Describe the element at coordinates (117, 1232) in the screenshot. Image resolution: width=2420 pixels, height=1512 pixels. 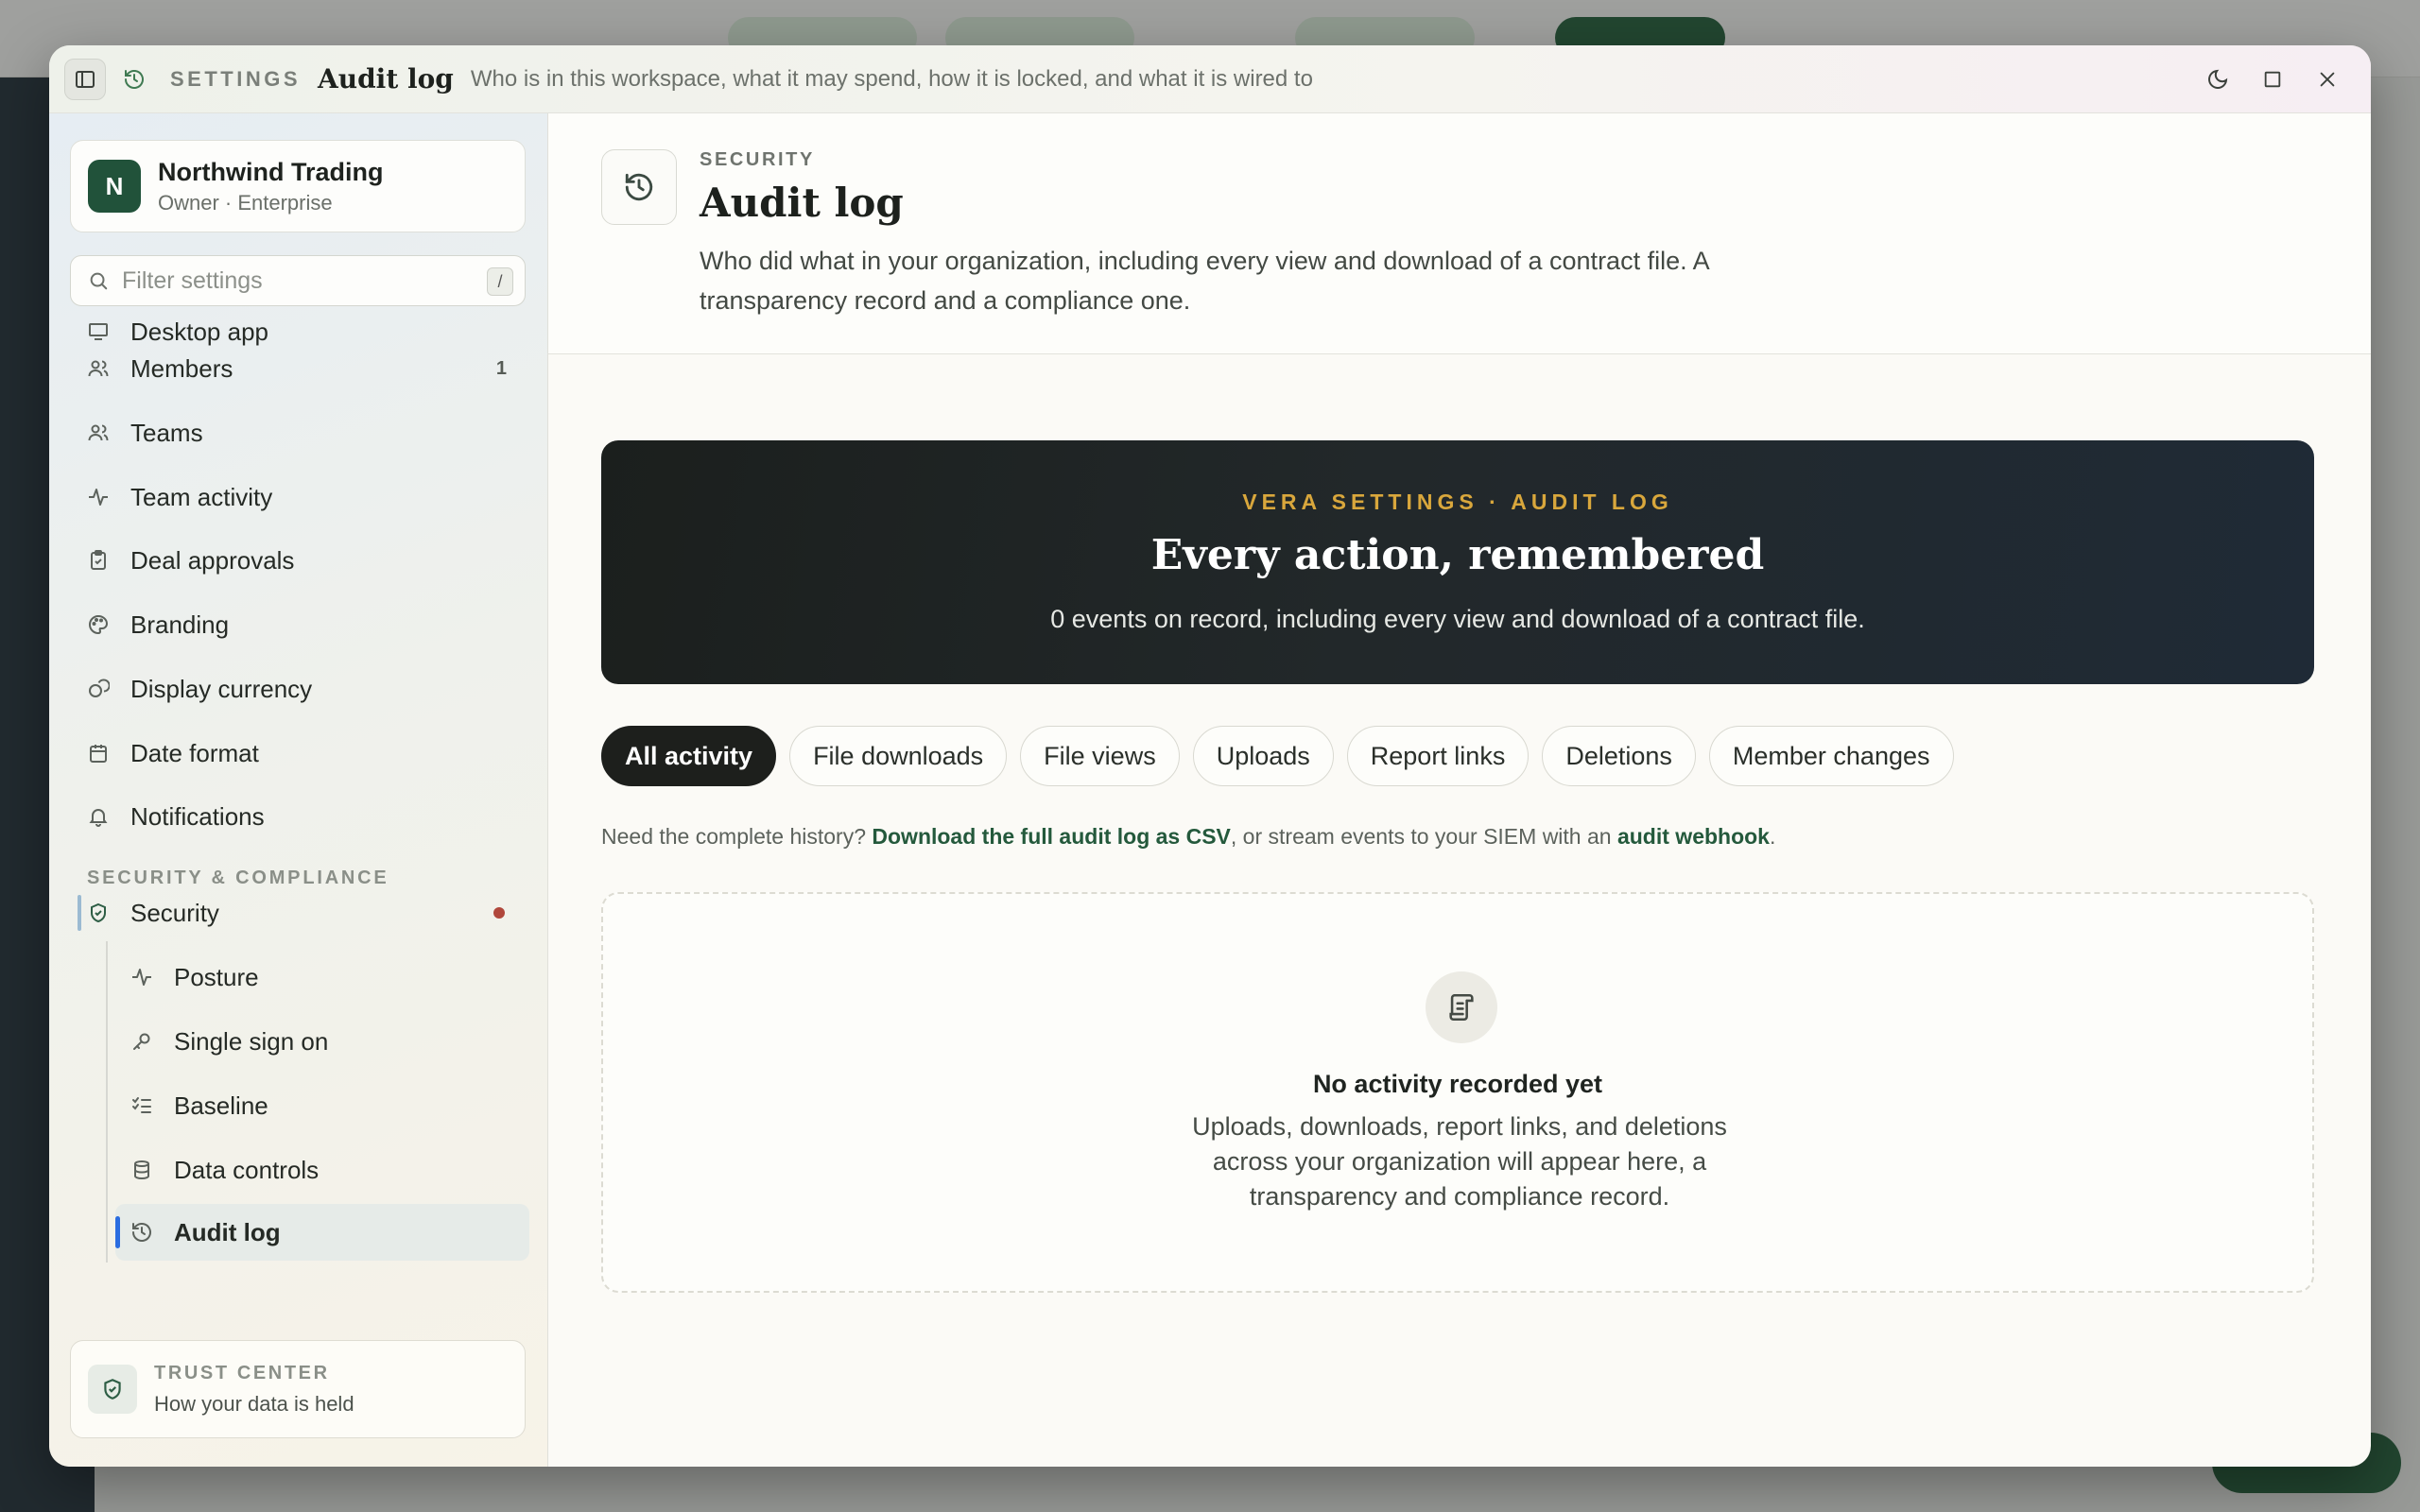
I see `active-indicator` at that location.